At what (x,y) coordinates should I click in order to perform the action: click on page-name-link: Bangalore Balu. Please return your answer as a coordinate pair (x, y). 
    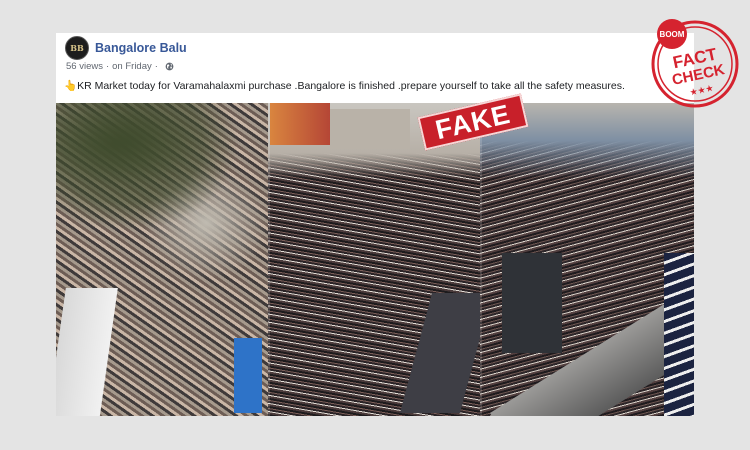
    Looking at the image, I should click on (141, 48).